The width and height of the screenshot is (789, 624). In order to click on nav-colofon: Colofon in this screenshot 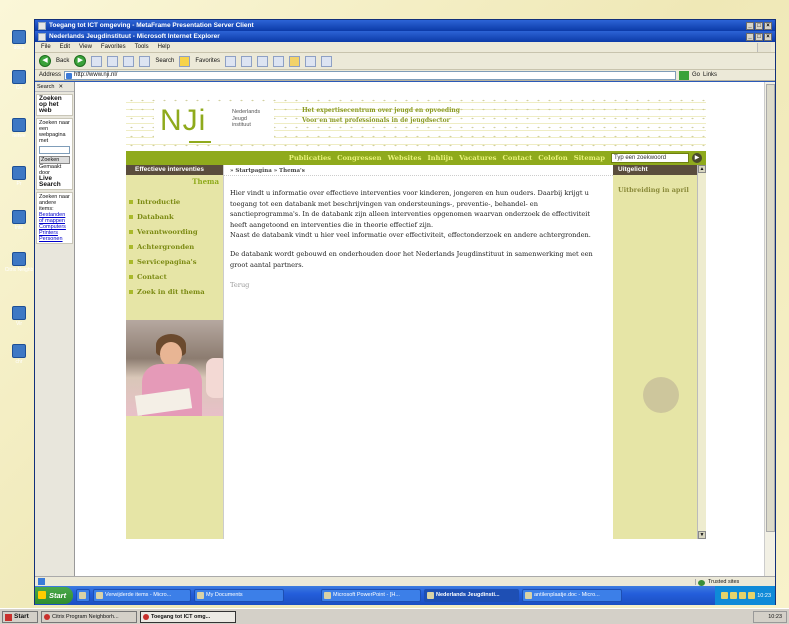, I will do `click(552, 158)`.